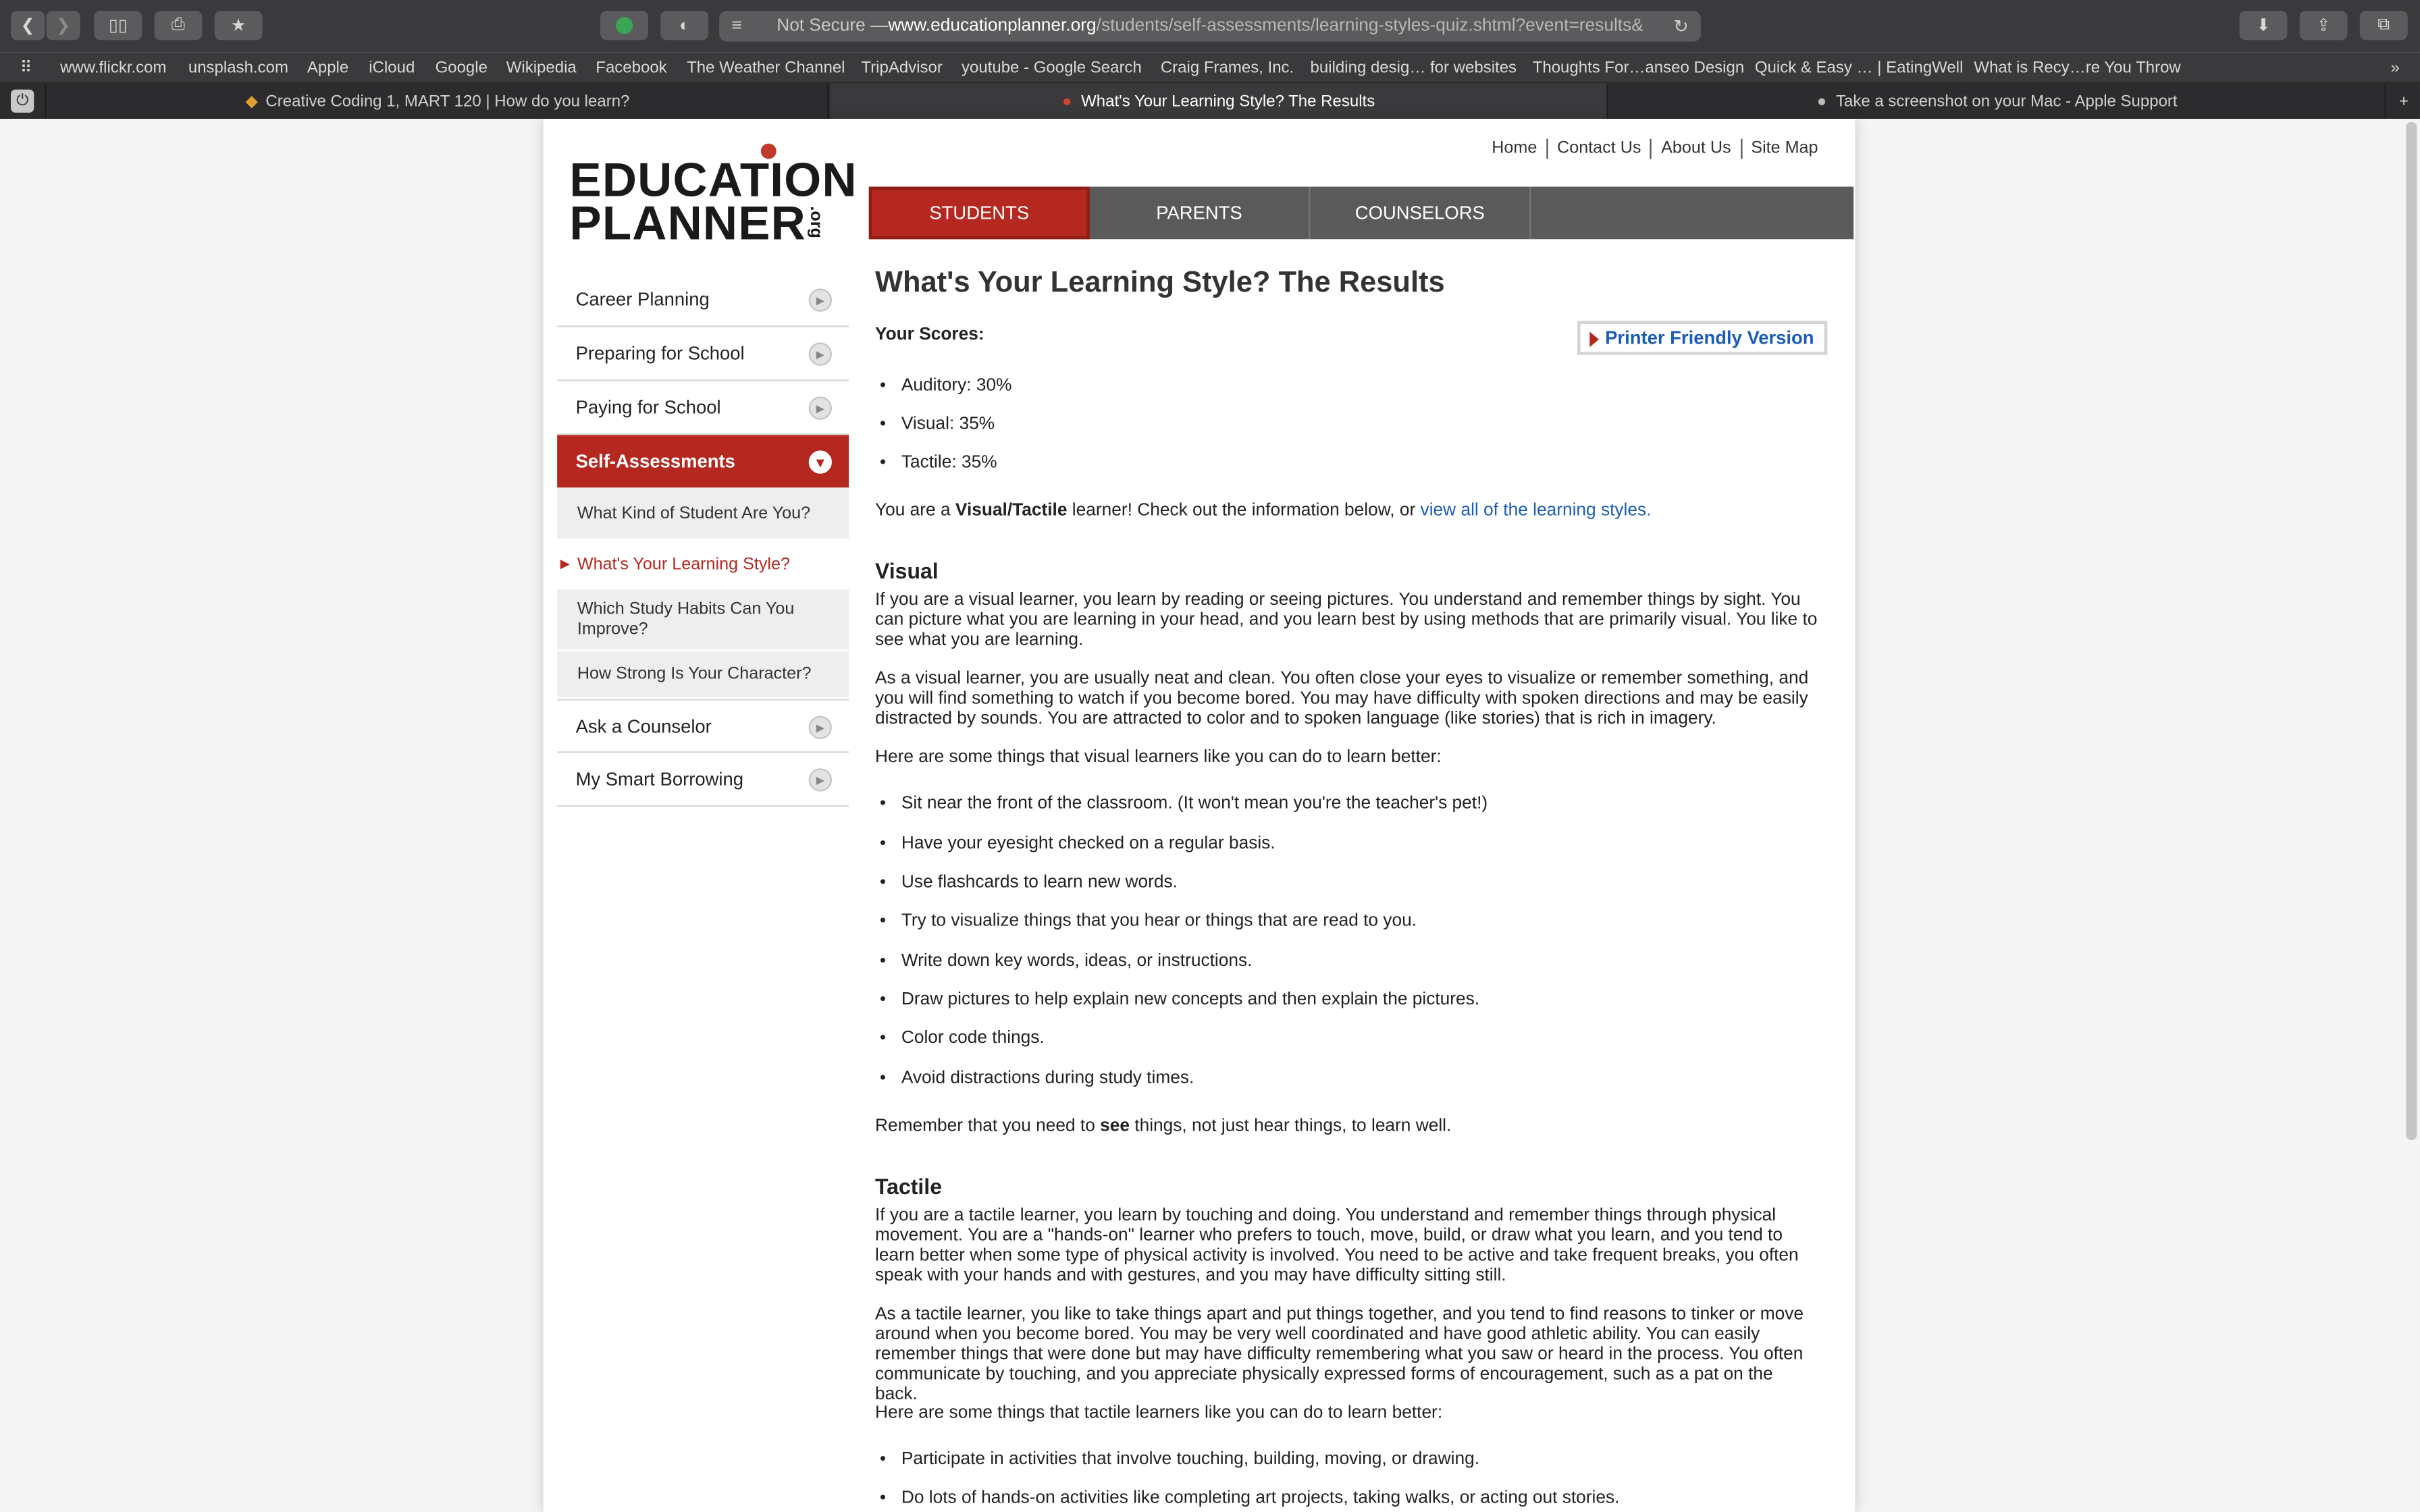 The width and height of the screenshot is (2420, 1512). I want to click on reader-icon: ≡, so click(736, 26).